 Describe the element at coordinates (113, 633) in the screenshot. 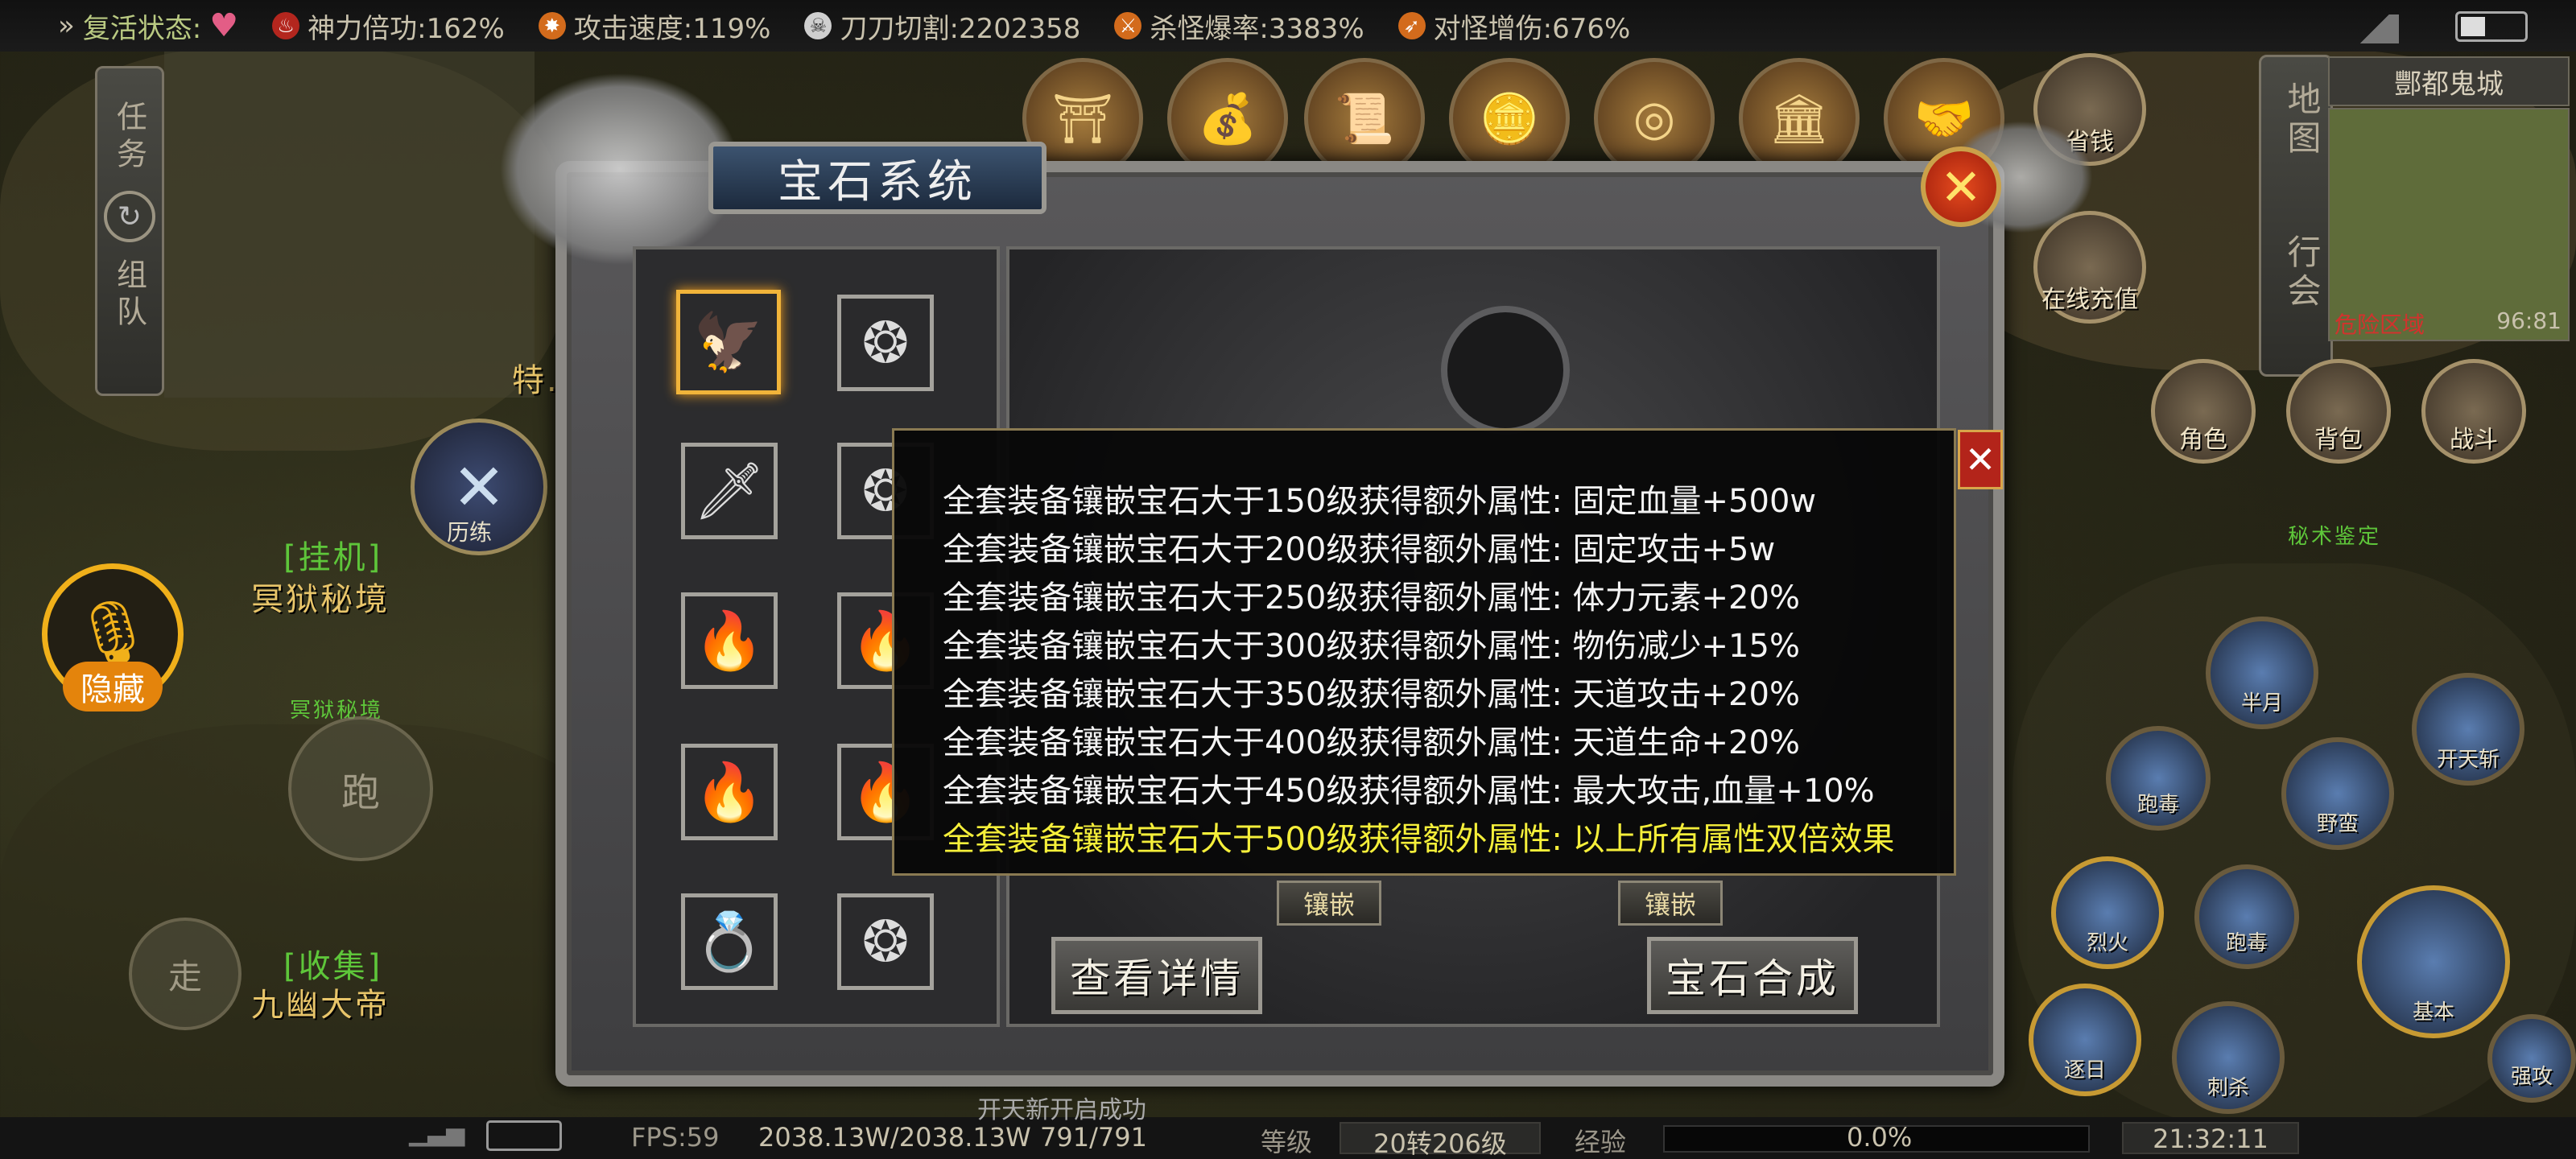

I see `microphone-icon: 🎙` at that location.